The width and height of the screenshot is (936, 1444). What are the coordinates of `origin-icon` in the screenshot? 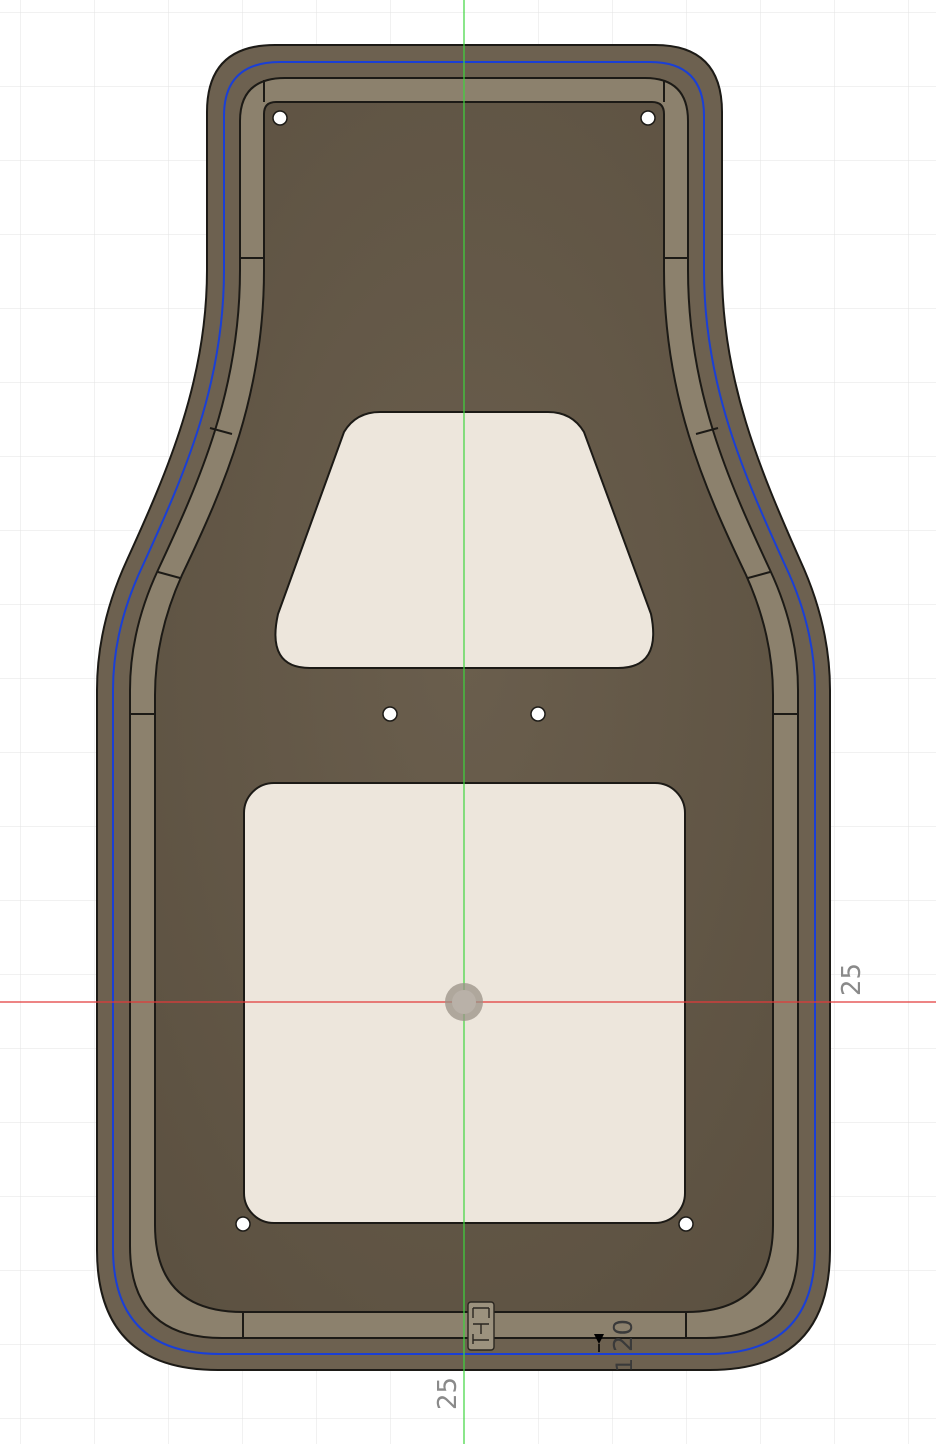 It's located at (464, 1002).